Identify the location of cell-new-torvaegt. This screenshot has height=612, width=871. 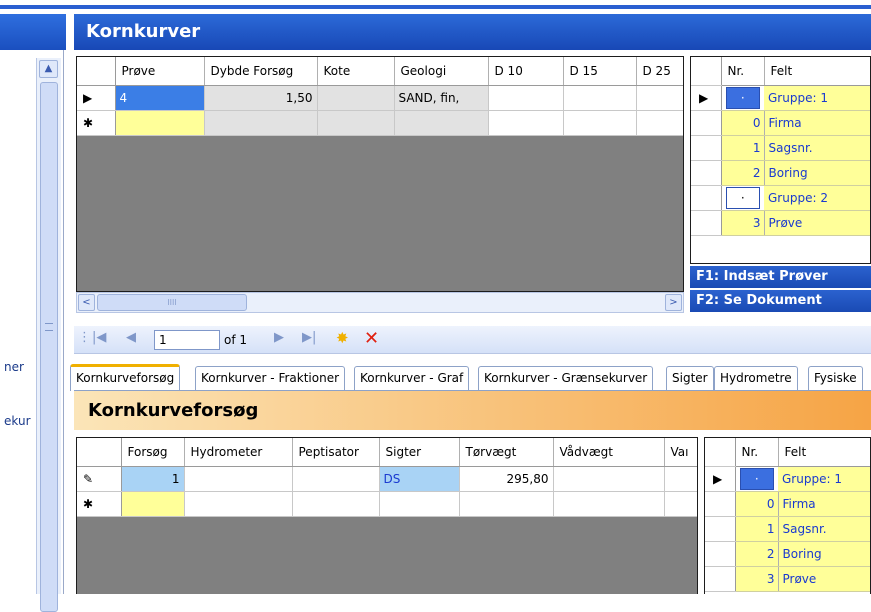
(506, 504).